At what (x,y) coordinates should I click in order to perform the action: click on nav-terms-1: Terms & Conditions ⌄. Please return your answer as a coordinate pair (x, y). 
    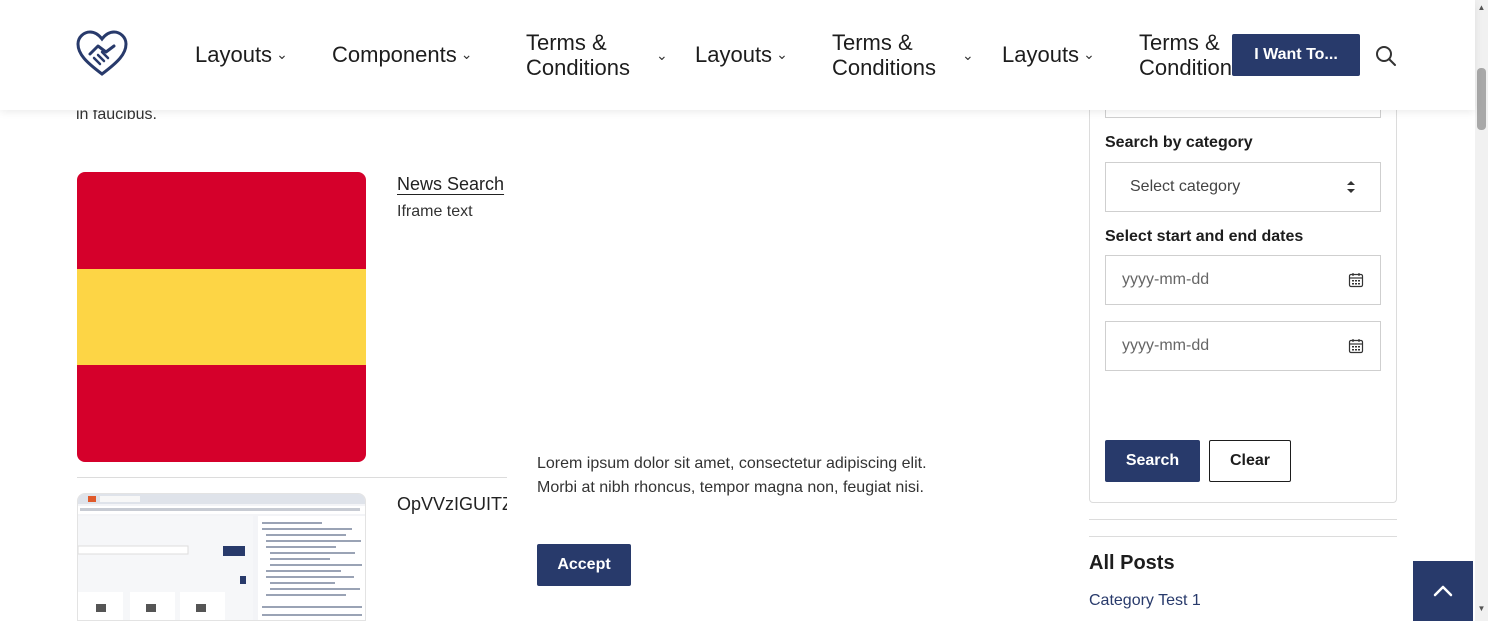
    Looking at the image, I should click on (597, 55).